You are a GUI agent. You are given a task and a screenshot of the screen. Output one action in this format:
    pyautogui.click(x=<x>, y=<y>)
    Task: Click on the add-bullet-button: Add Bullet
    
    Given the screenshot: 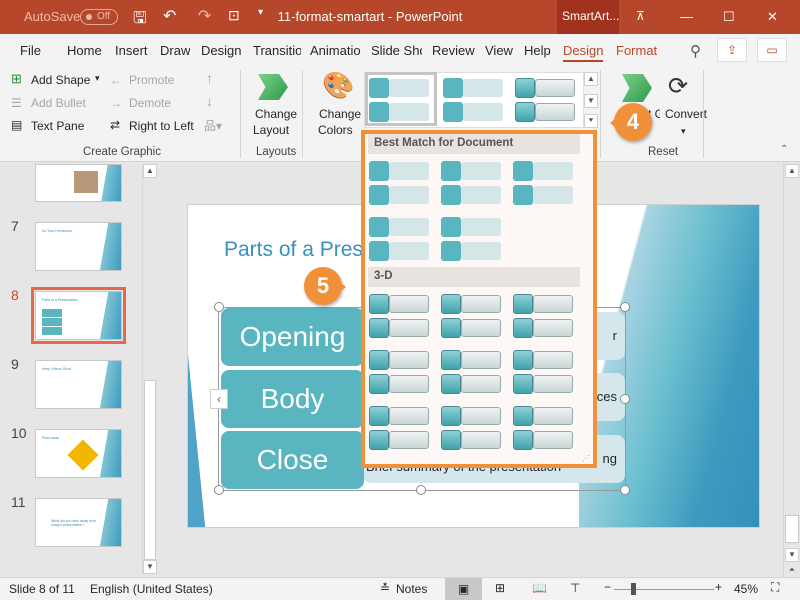 What is the action you would take?
    pyautogui.click(x=58, y=103)
    